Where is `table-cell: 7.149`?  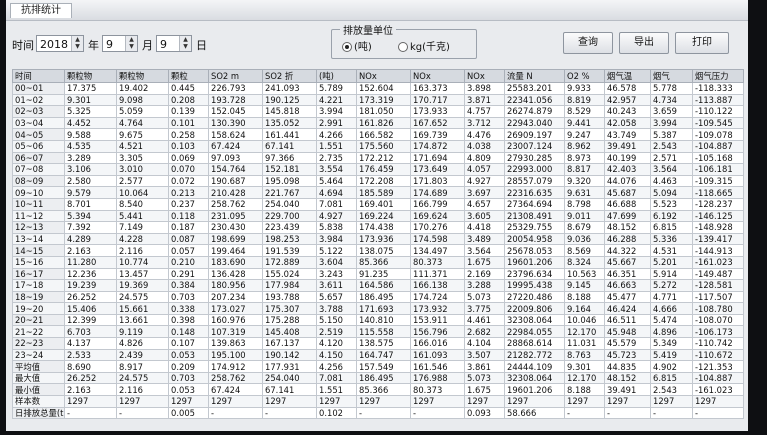 table-cell: 7.149 is located at coordinates (142, 227).